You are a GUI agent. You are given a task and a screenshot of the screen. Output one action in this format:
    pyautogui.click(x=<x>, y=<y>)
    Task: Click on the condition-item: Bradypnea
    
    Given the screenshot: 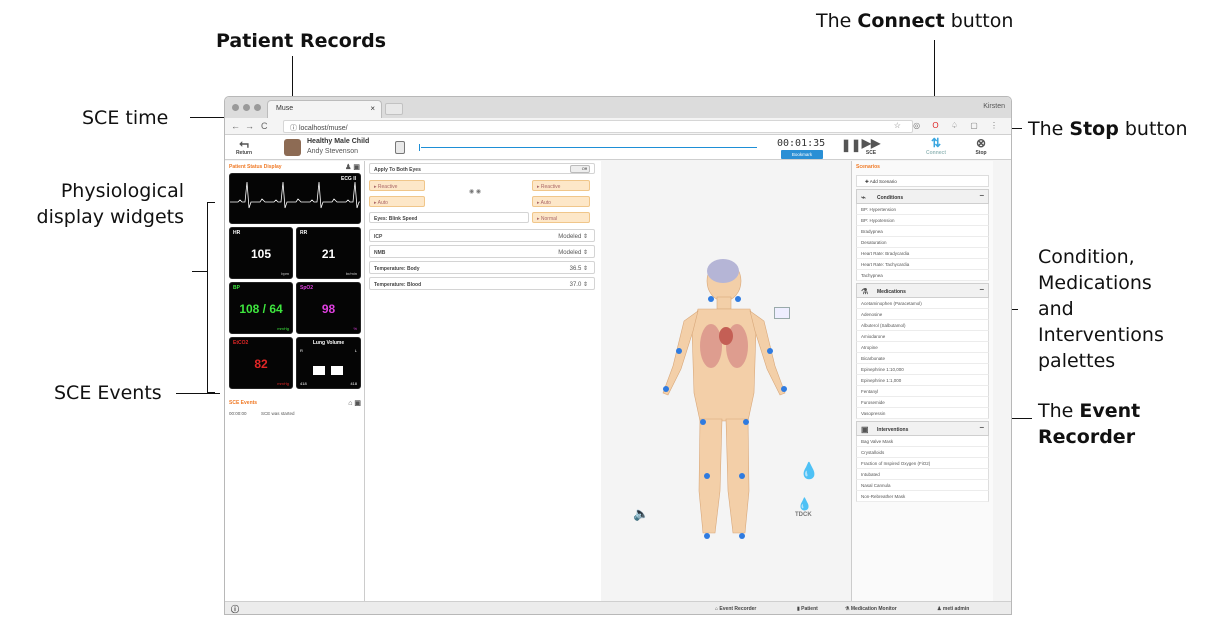 What is the action you would take?
    pyautogui.click(x=922, y=231)
    